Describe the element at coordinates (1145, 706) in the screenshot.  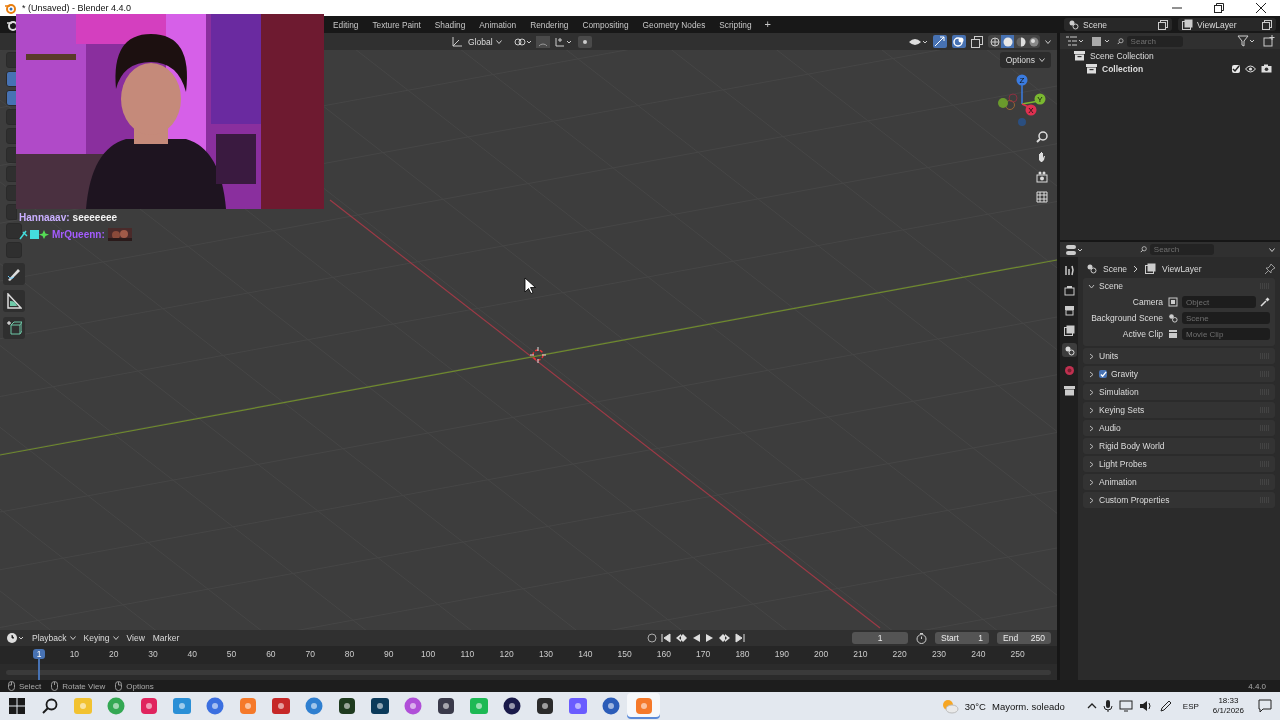
I see `speaker-icon` at that location.